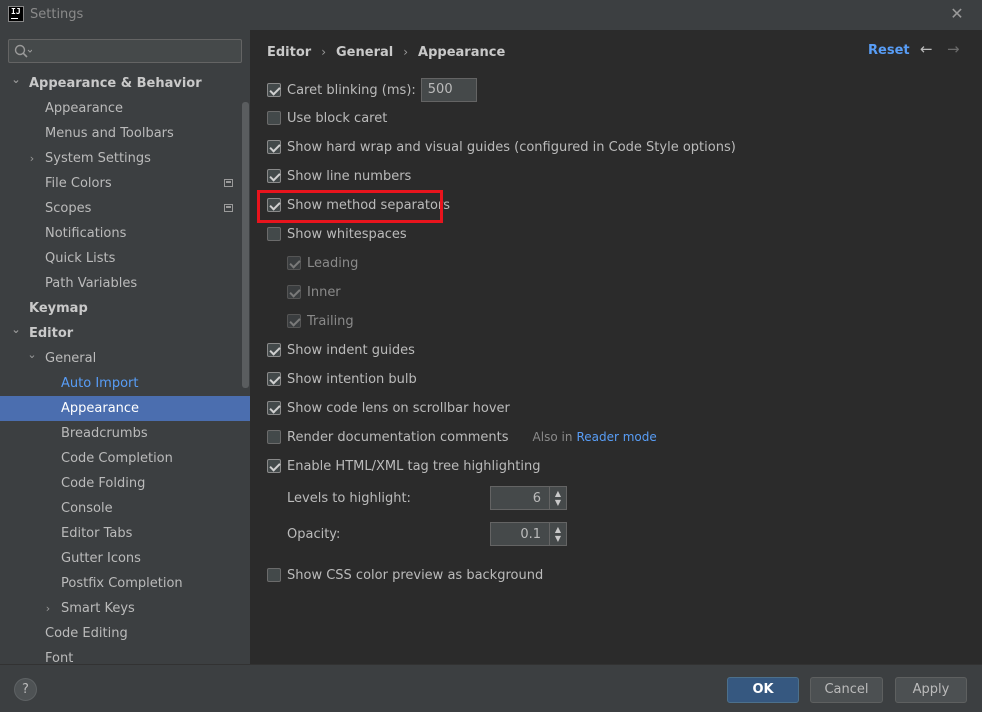 The width and height of the screenshot is (982, 712). I want to click on css-preview-checkbox, so click(274, 575).